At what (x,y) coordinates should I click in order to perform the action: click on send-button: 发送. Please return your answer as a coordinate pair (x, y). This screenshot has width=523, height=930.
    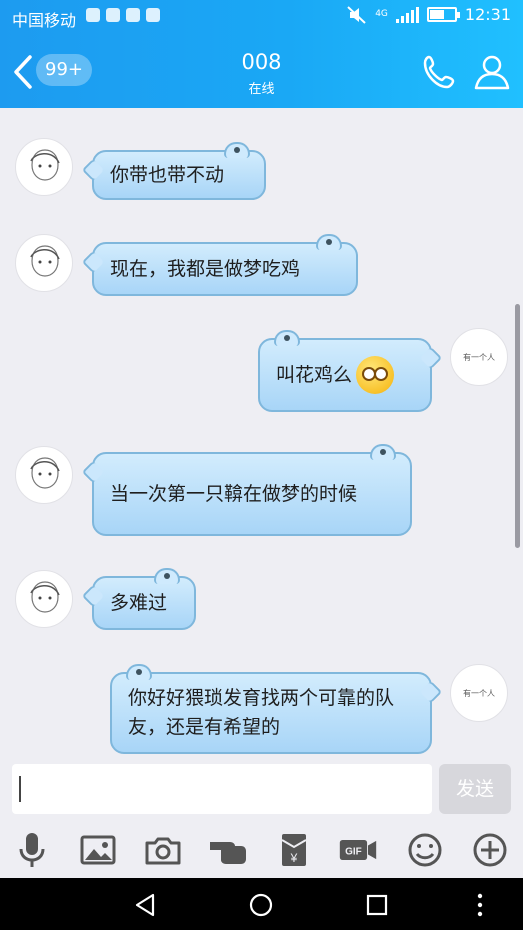
    Looking at the image, I should click on (475, 789).